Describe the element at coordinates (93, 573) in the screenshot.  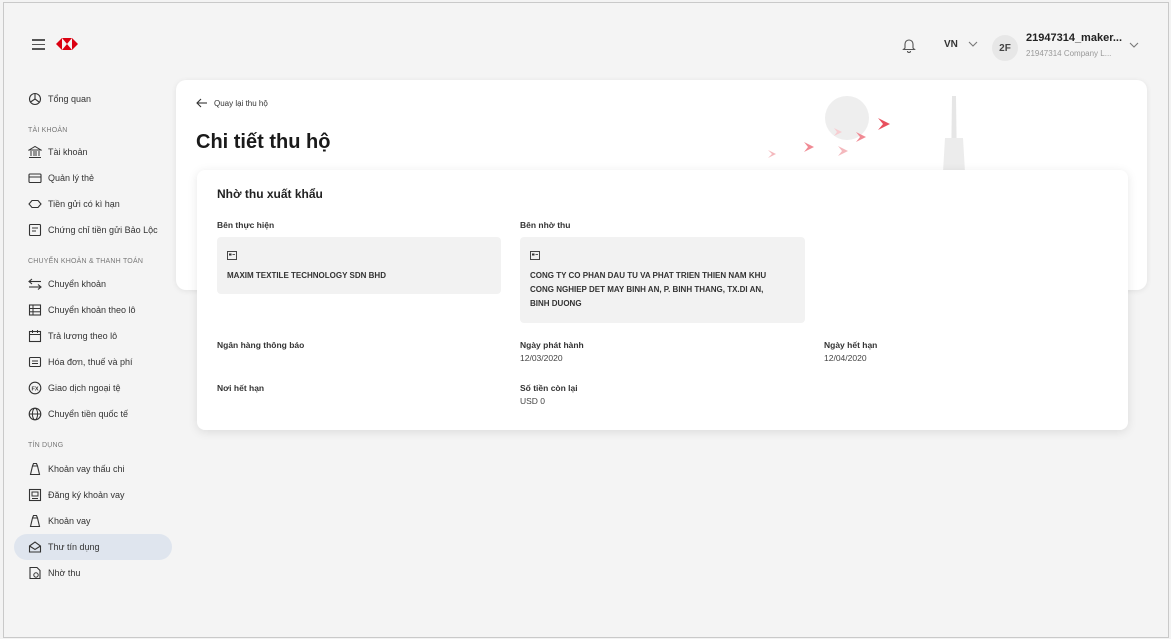
I see `sidebar-item-collection: Nhờ thu` at that location.